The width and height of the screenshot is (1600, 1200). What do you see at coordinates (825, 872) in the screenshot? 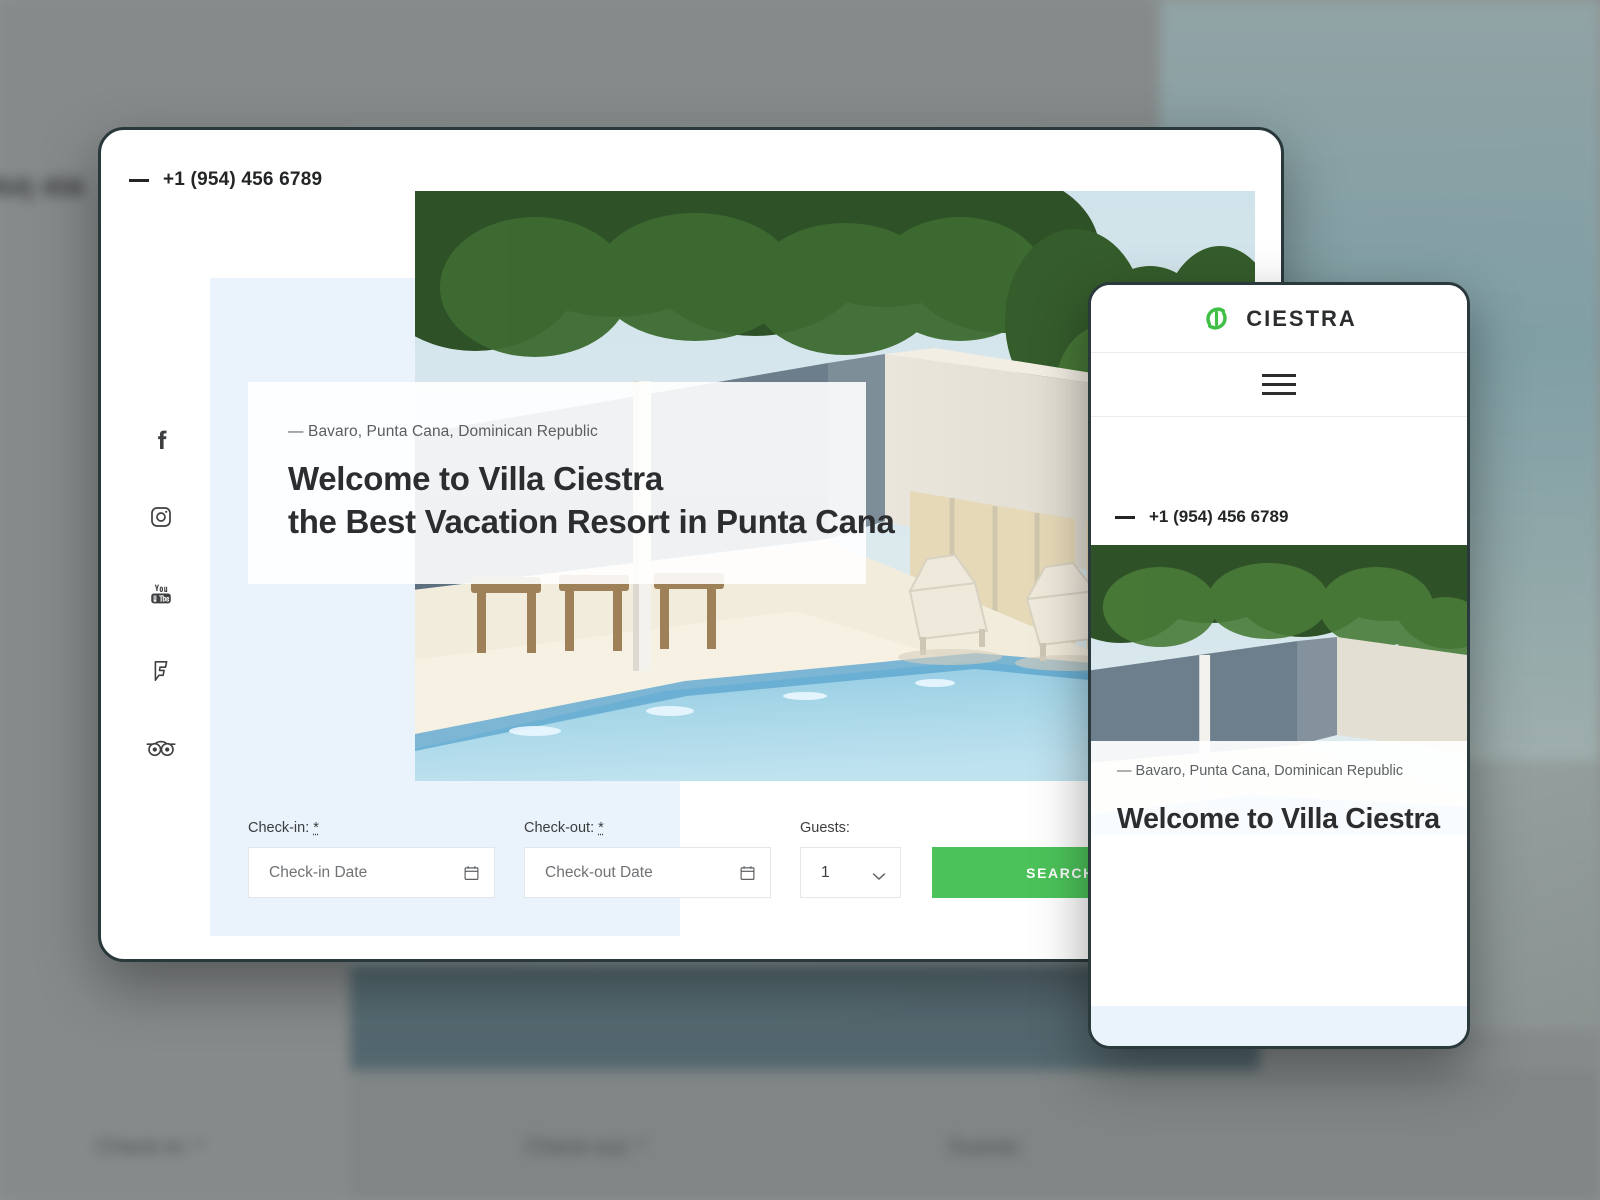
I see `guests-value: 1` at bounding box center [825, 872].